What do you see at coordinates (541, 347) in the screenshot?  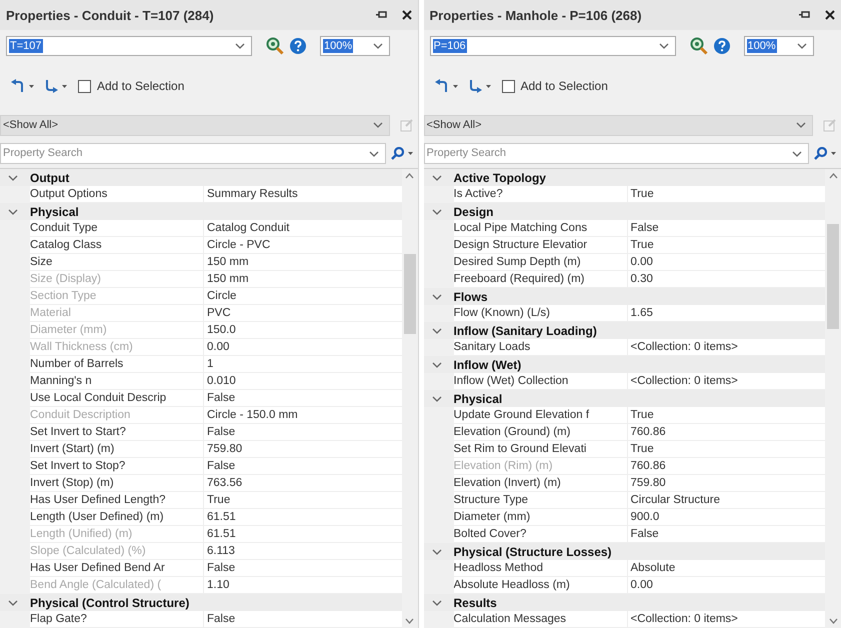 I see `property-name: Sanitary Loads` at bounding box center [541, 347].